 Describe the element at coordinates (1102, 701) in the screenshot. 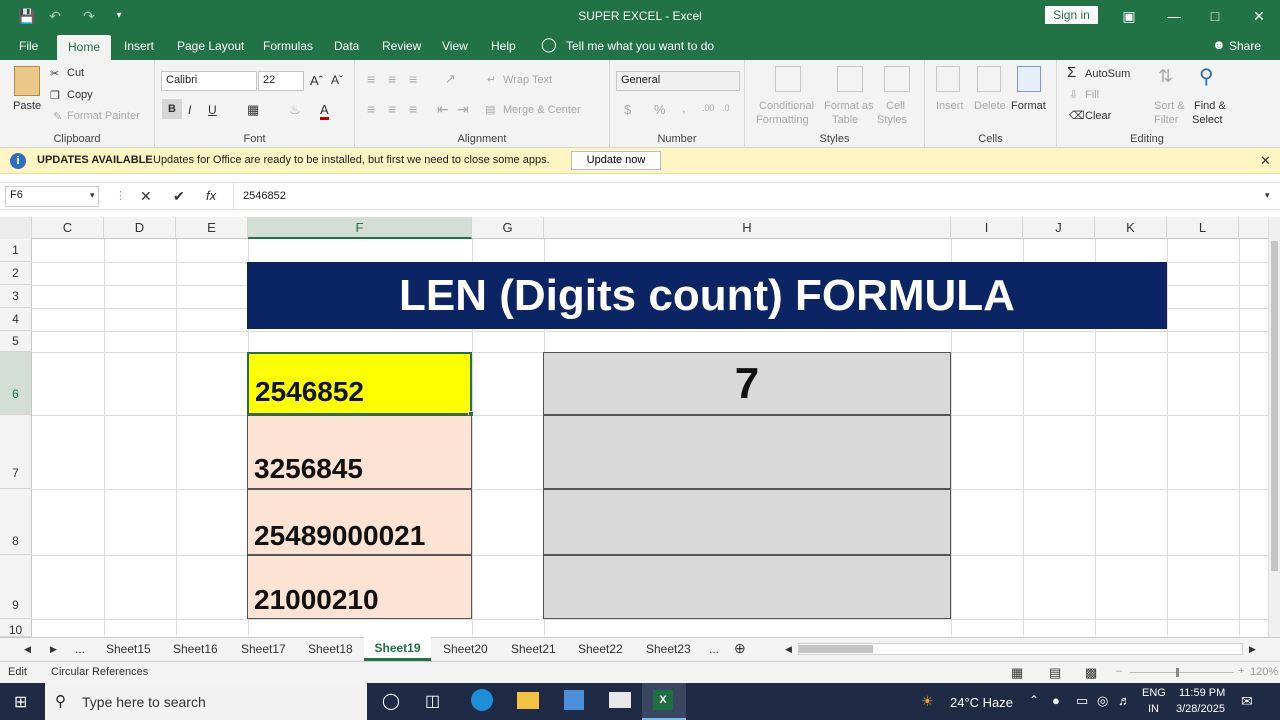

I see `network-icon: ◎` at that location.